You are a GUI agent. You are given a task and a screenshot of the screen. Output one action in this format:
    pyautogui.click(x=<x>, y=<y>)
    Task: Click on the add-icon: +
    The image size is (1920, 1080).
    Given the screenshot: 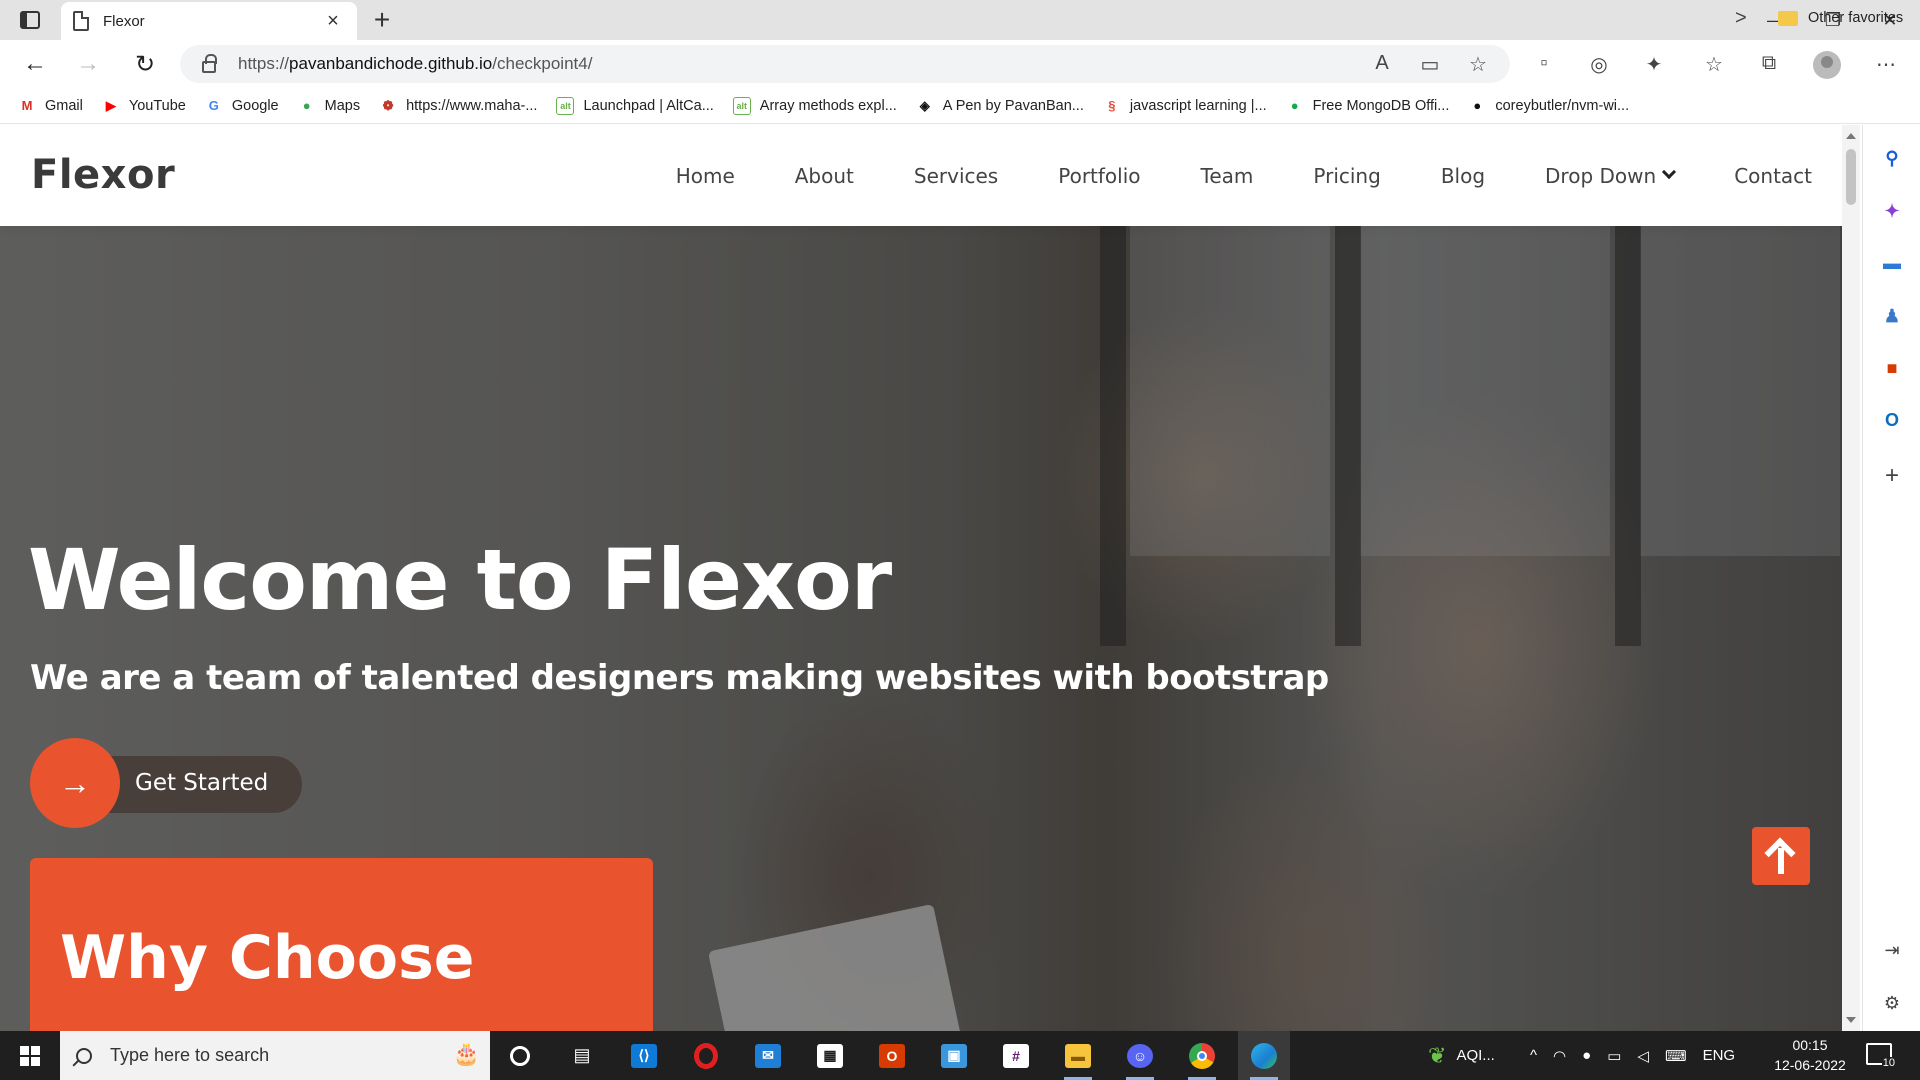 What is the action you would take?
    pyautogui.click(x=1892, y=475)
    